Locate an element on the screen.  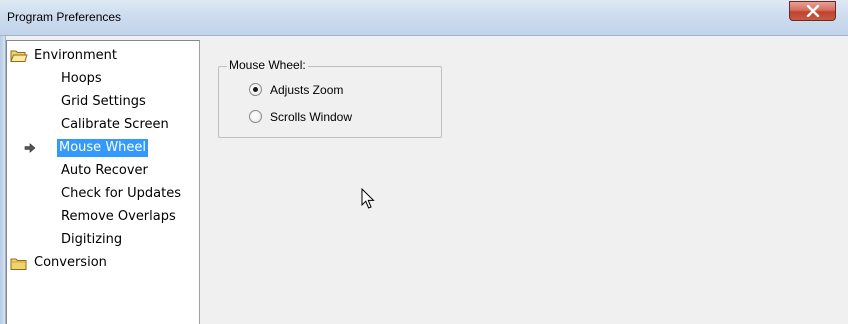
tree-item-hoops: Hoops is located at coordinates (81, 79).